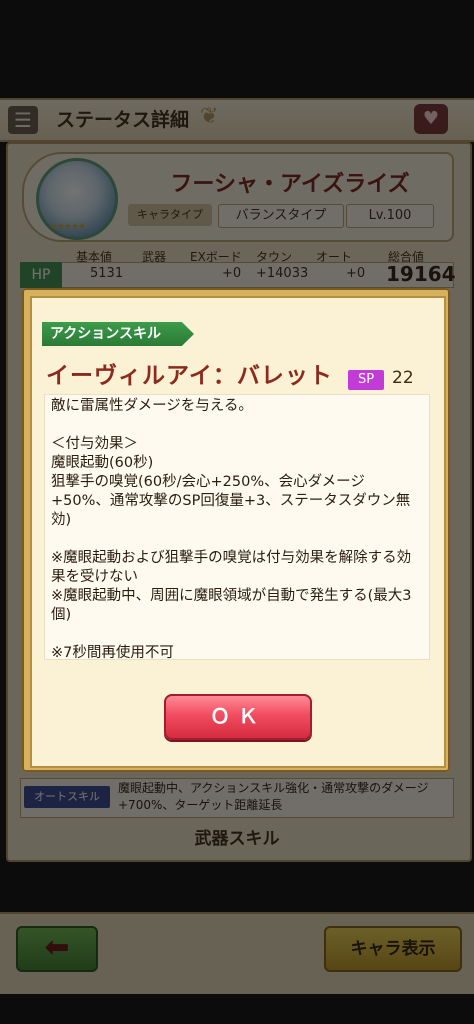 Image resolution: width=474 pixels, height=1024 pixels. I want to click on hp-base: 5131, so click(107, 273).